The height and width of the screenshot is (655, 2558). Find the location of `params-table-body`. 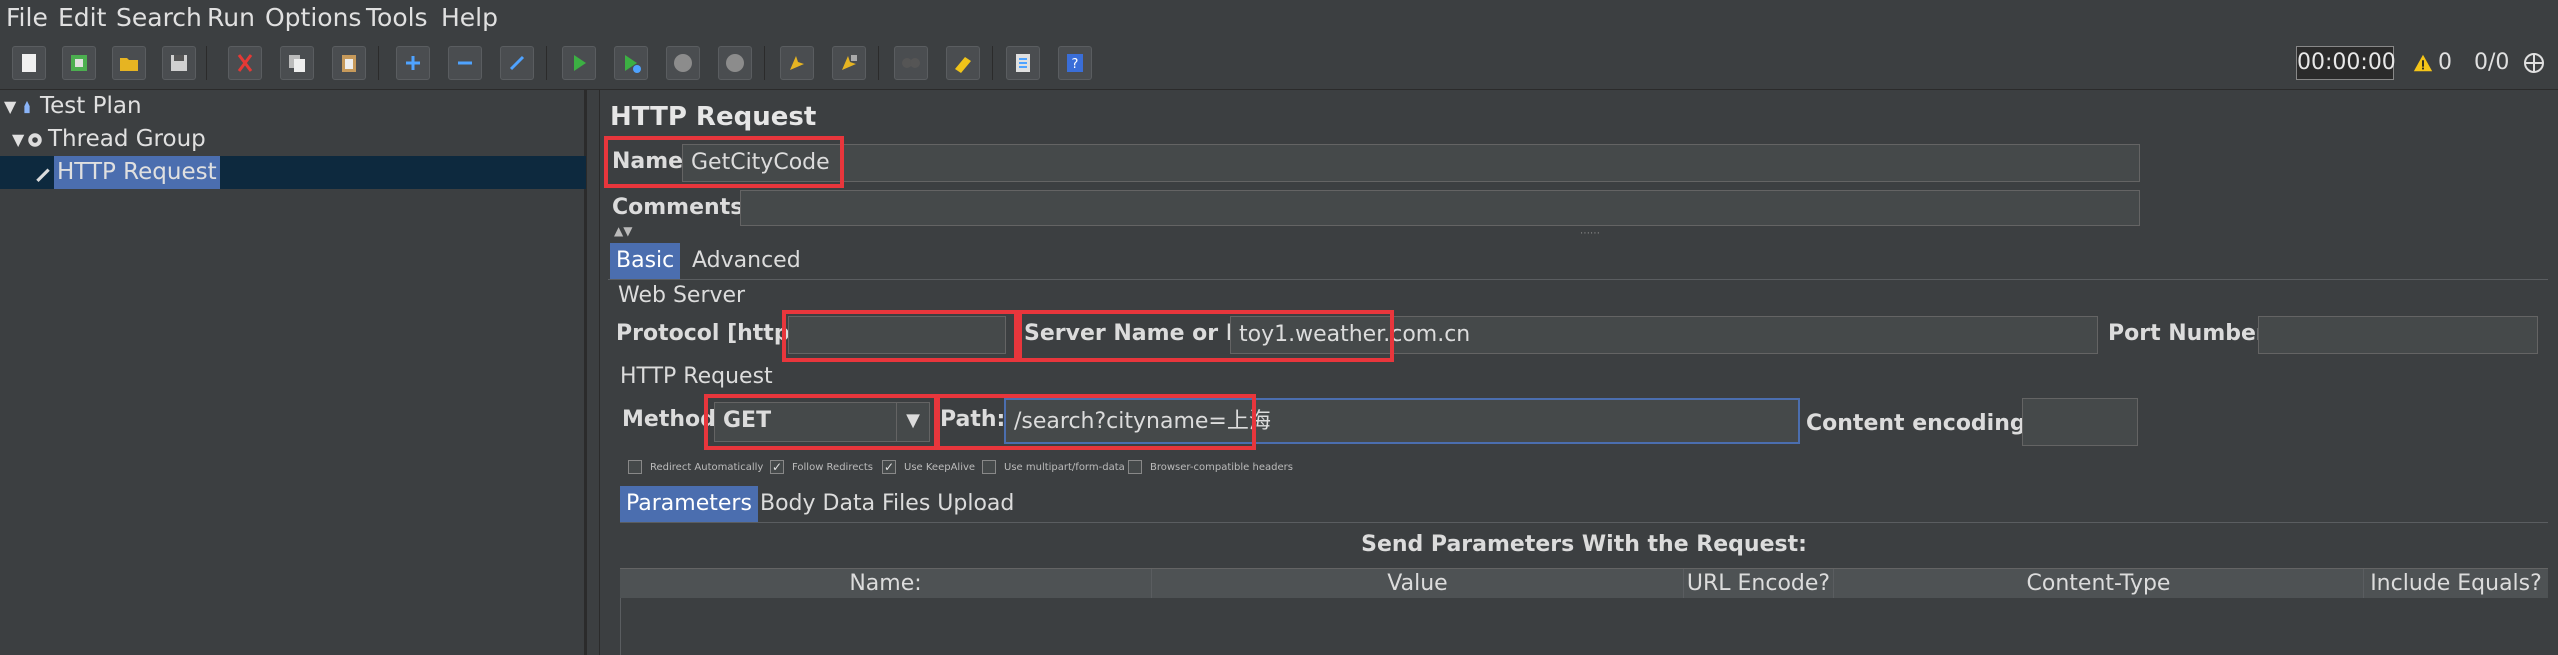

params-table-body is located at coordinates (1584, 626).